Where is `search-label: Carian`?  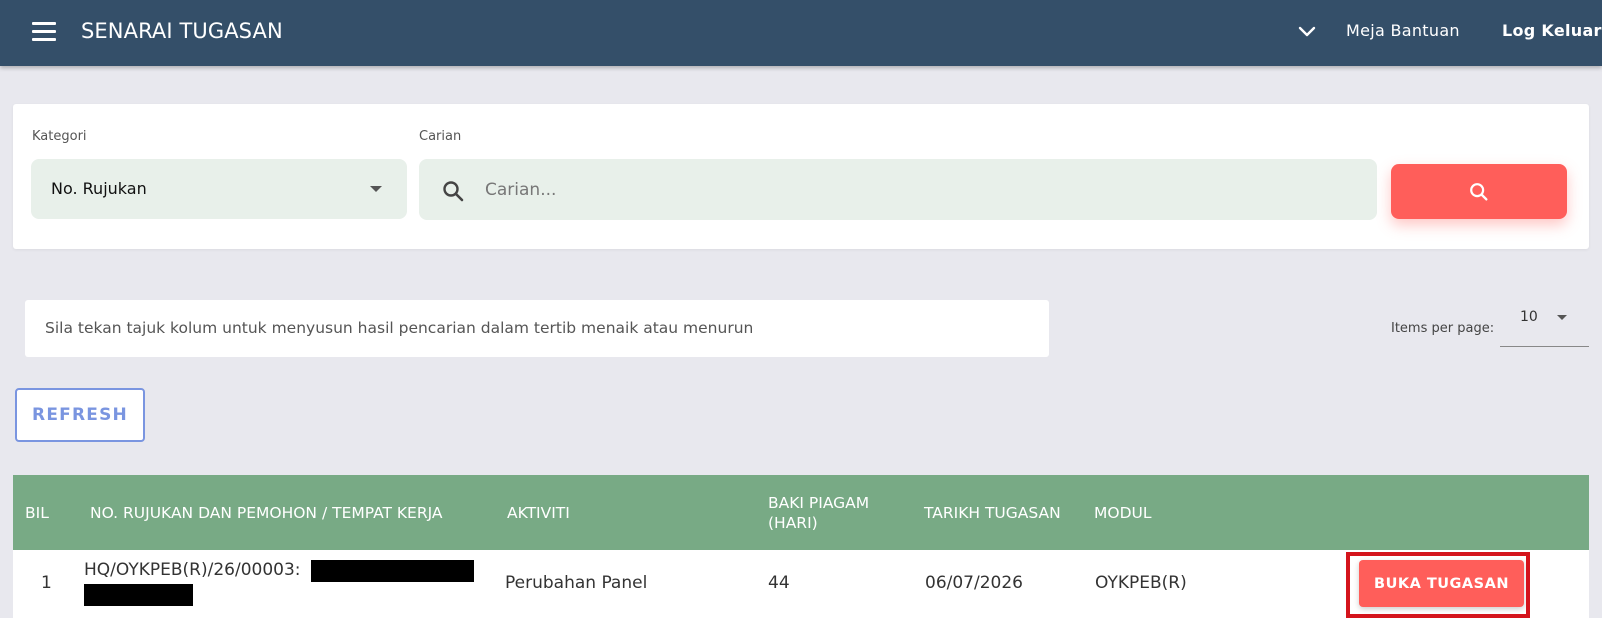
search-label: Carian is located at coordinates (440, 136).